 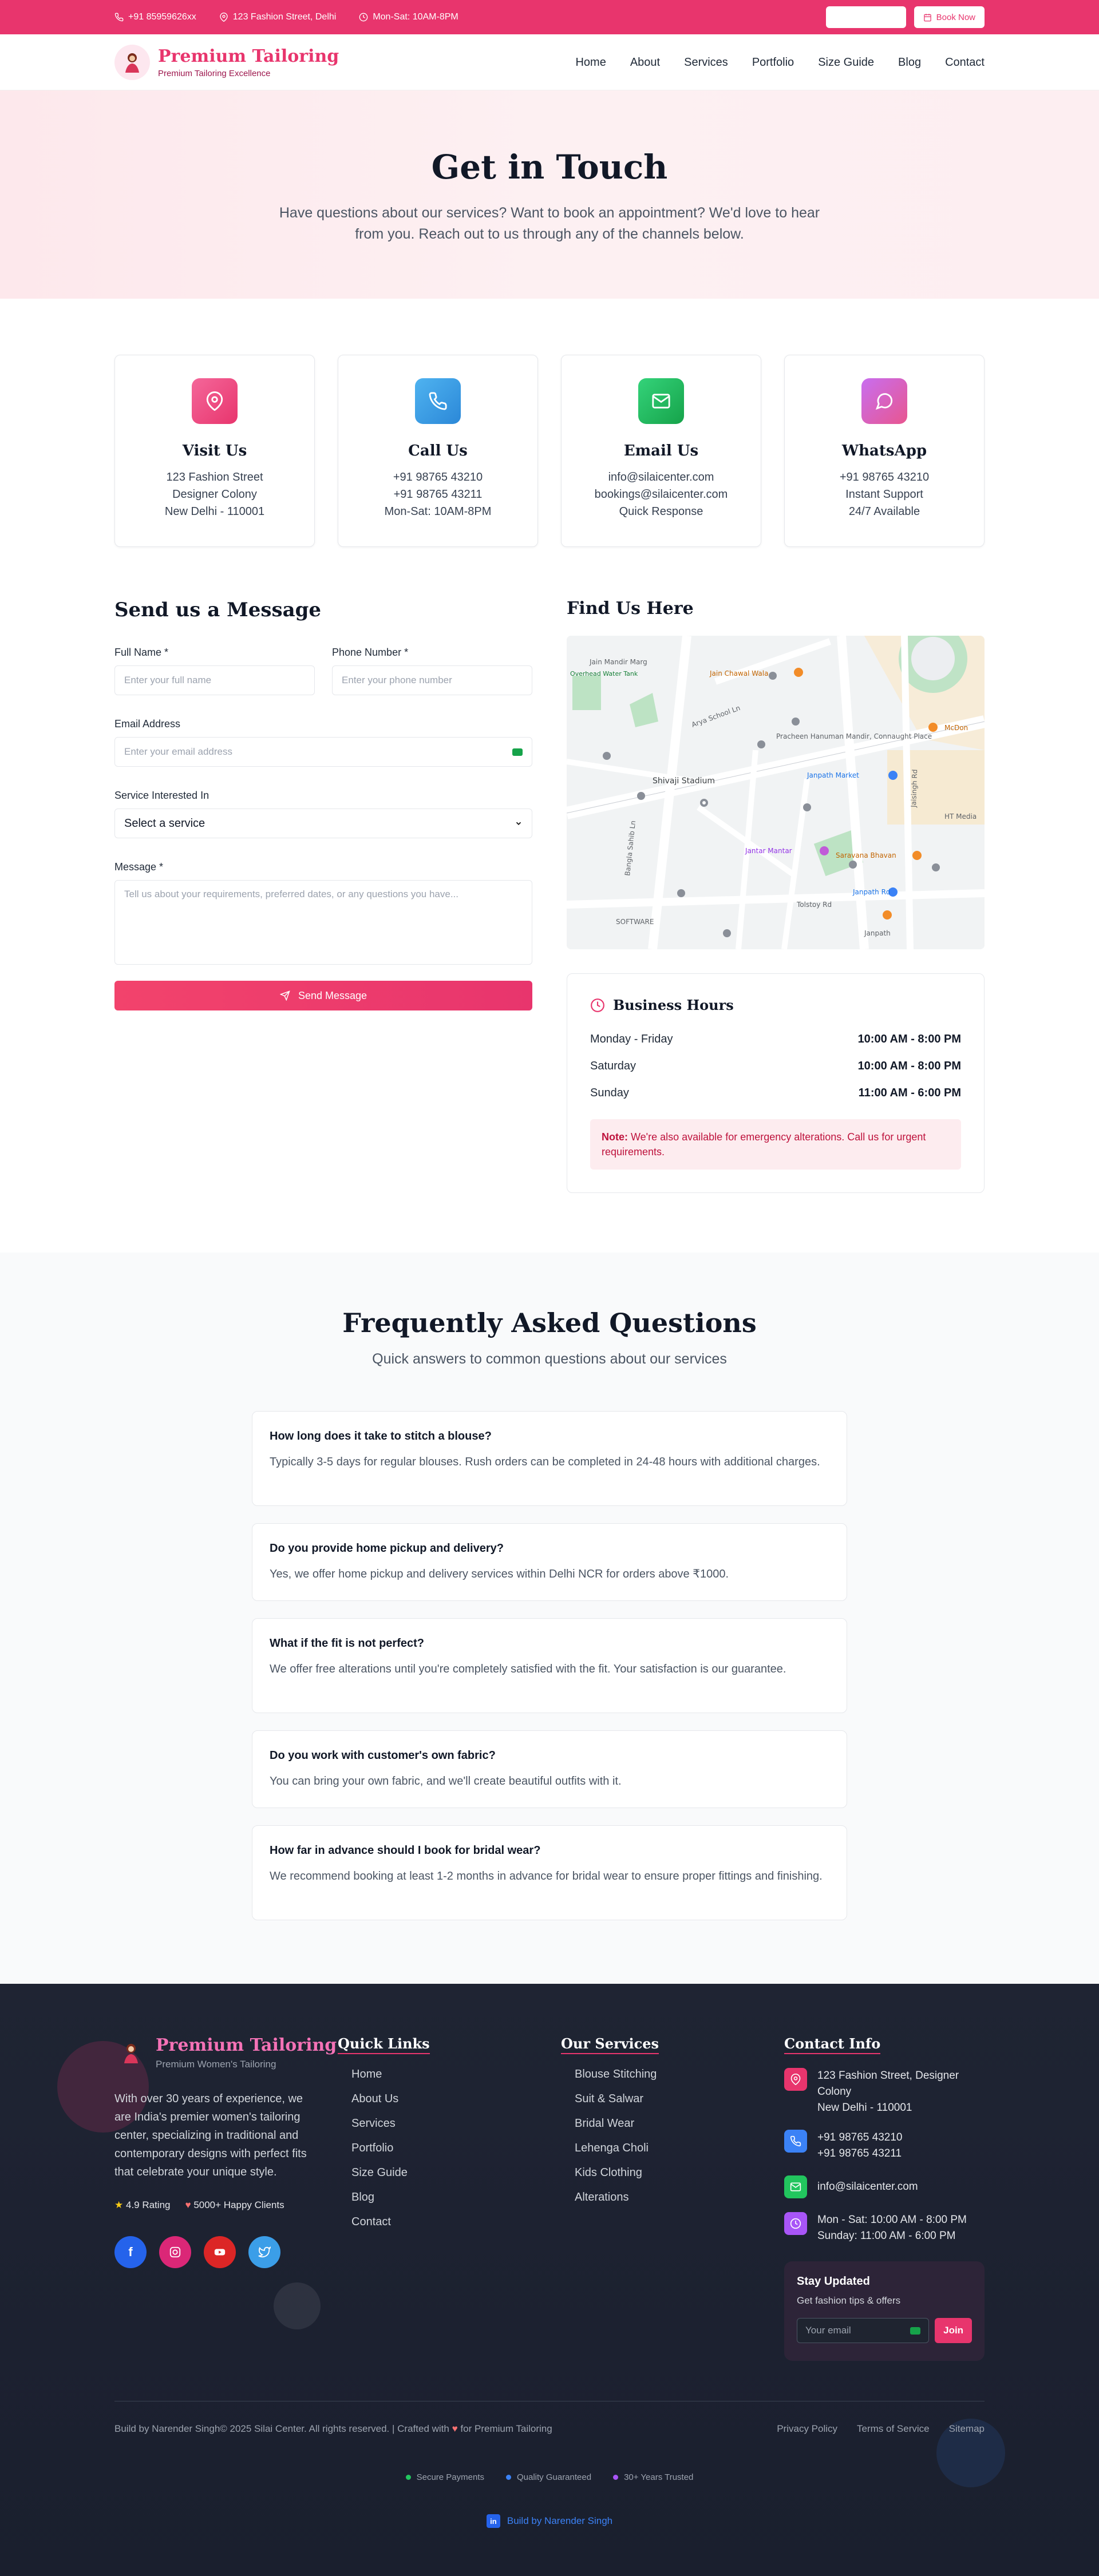 What do you see at coordinates (949, 17) in the screenshot?
I see `book-now-button: Book Now` at bounding box center [949, 17].